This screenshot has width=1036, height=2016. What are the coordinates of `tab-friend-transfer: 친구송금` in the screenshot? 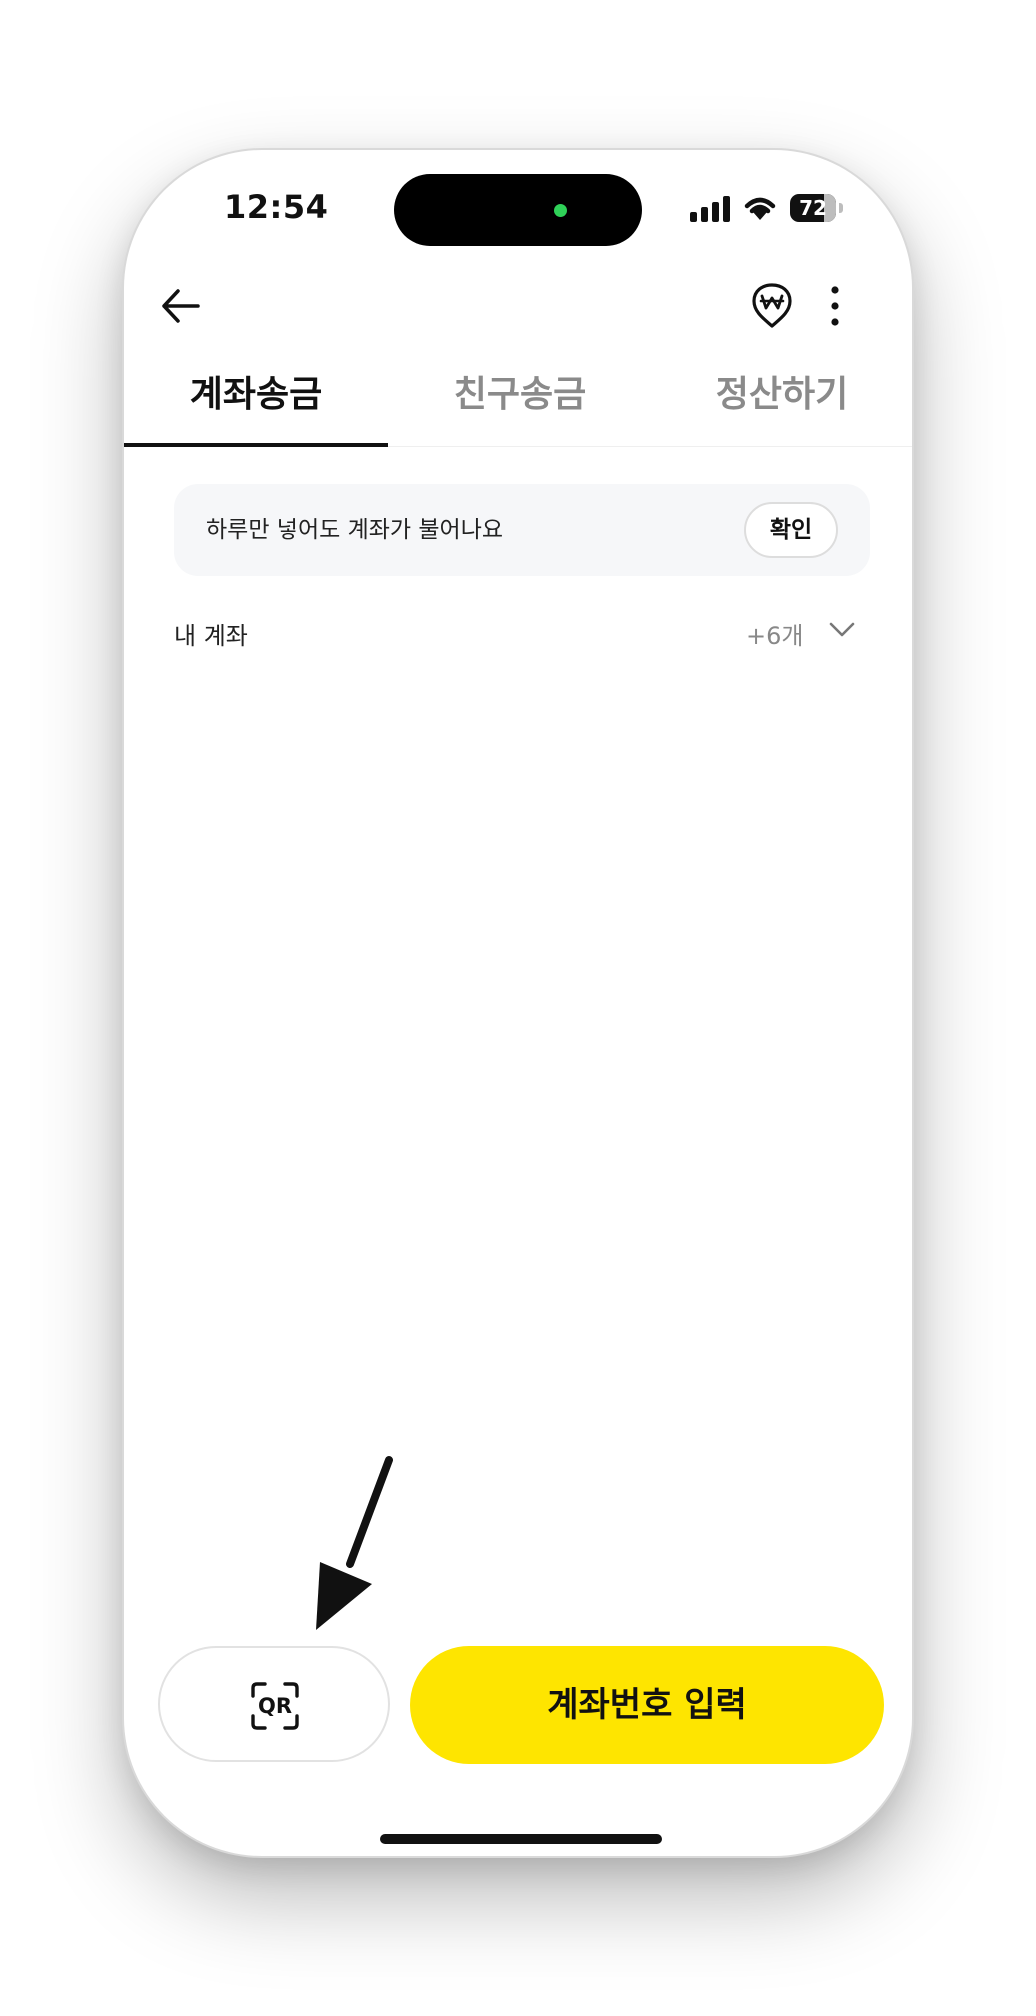 It's located at (520, 403).